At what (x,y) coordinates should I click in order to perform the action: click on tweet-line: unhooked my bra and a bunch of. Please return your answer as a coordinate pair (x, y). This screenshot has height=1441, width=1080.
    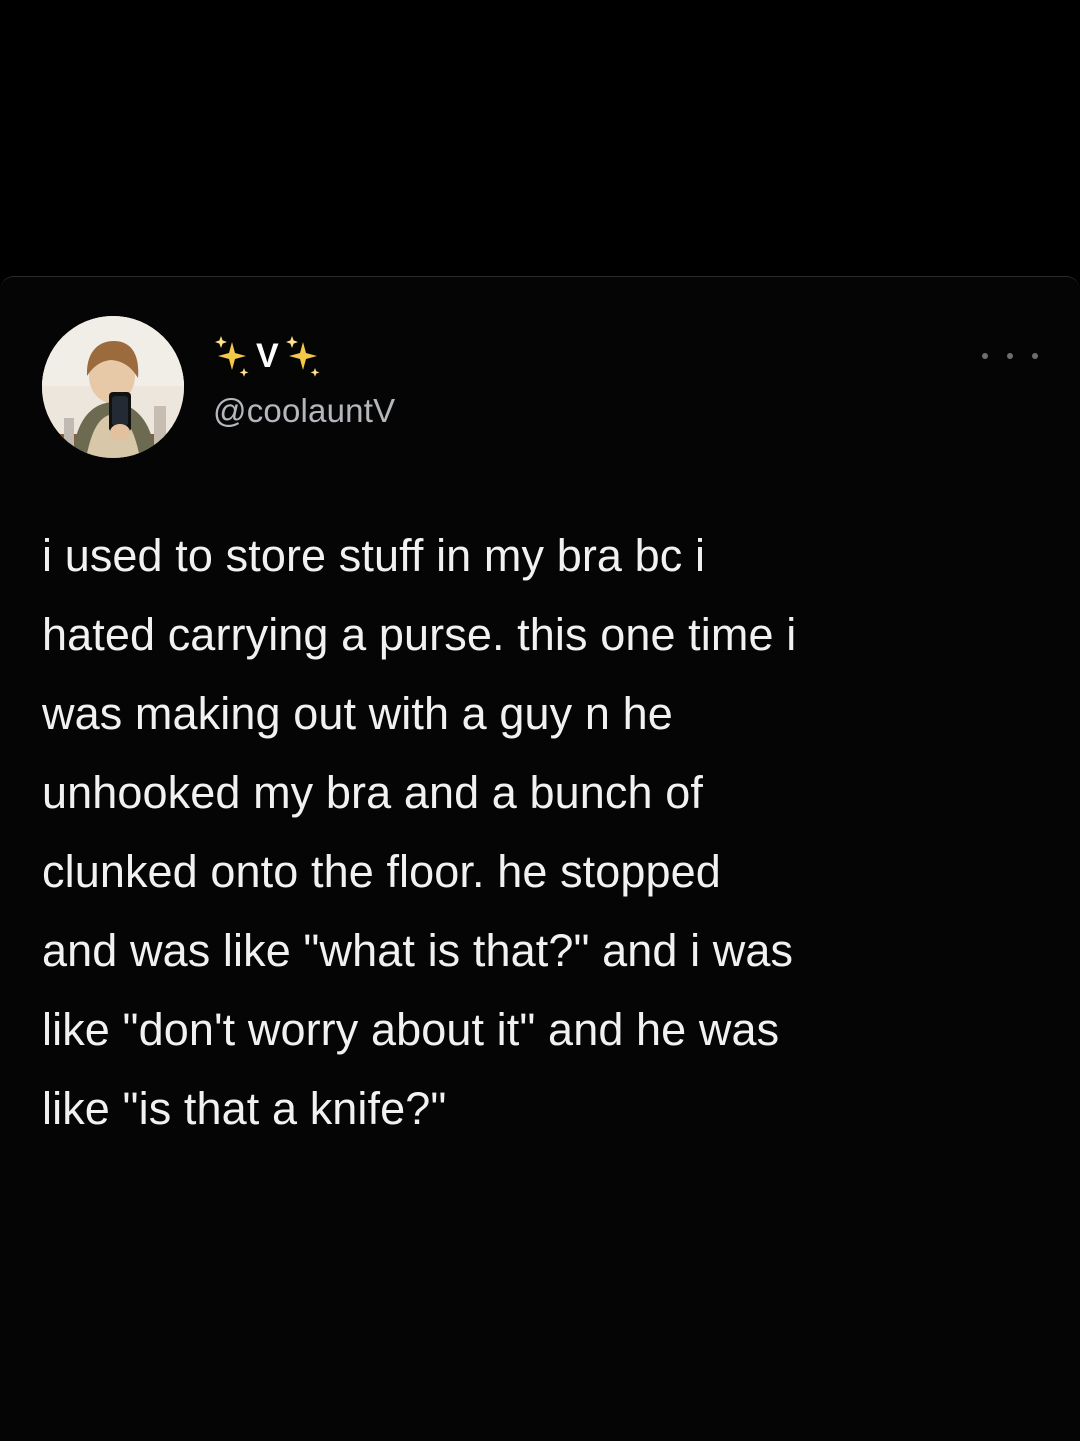
    Looking at the image, I should click on (372, 792).